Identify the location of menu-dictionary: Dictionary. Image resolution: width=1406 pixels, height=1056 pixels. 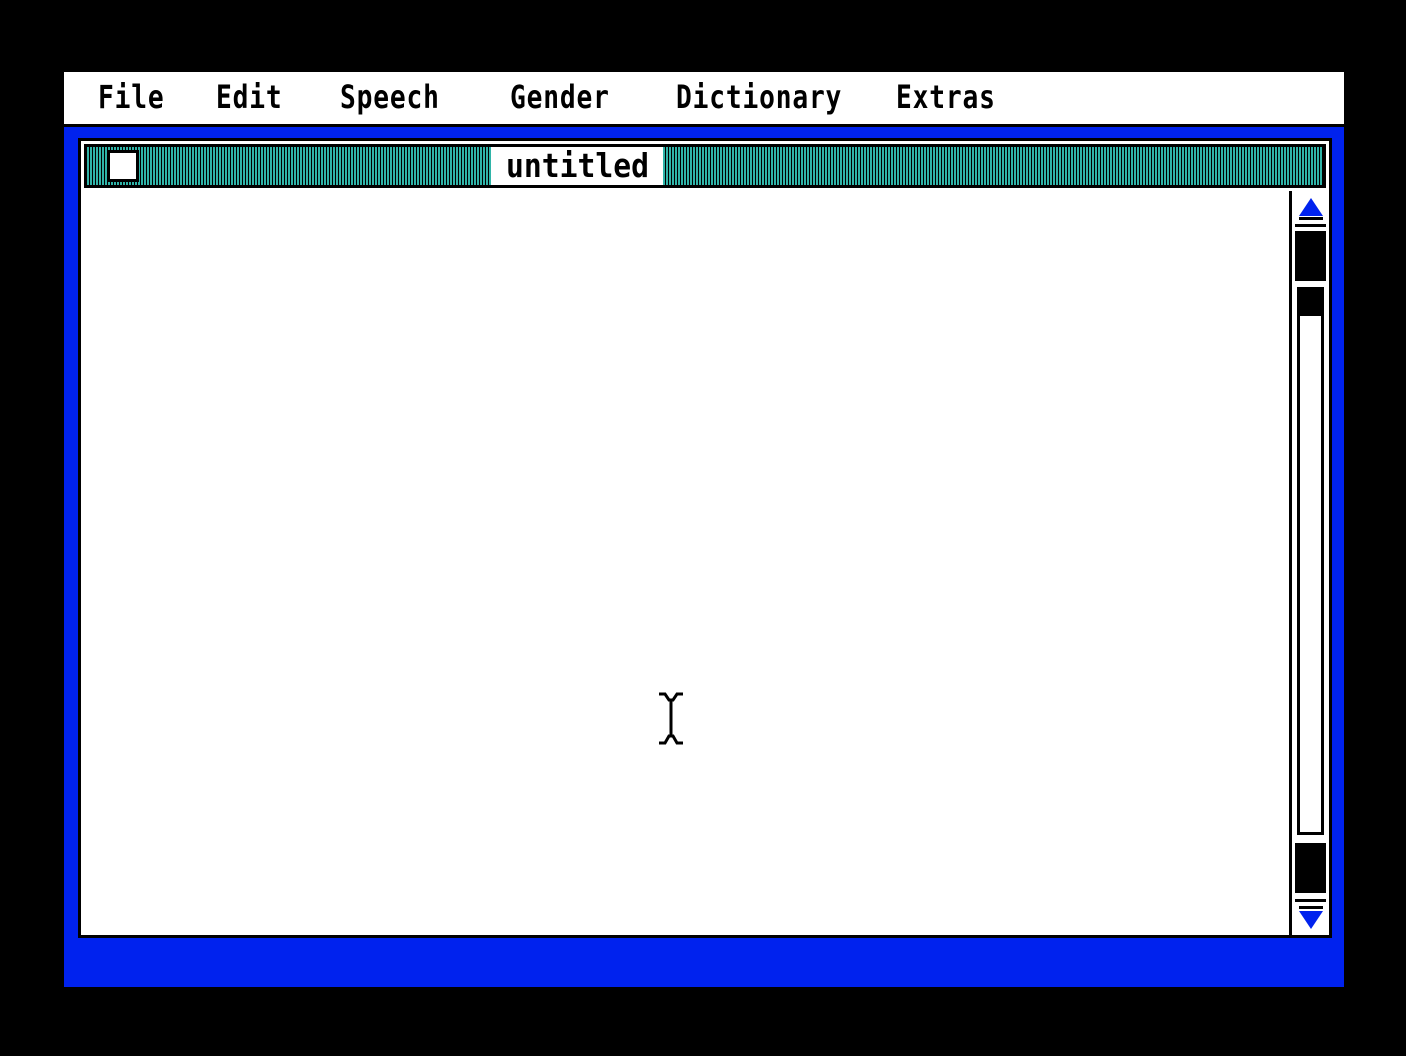
(759, 97).